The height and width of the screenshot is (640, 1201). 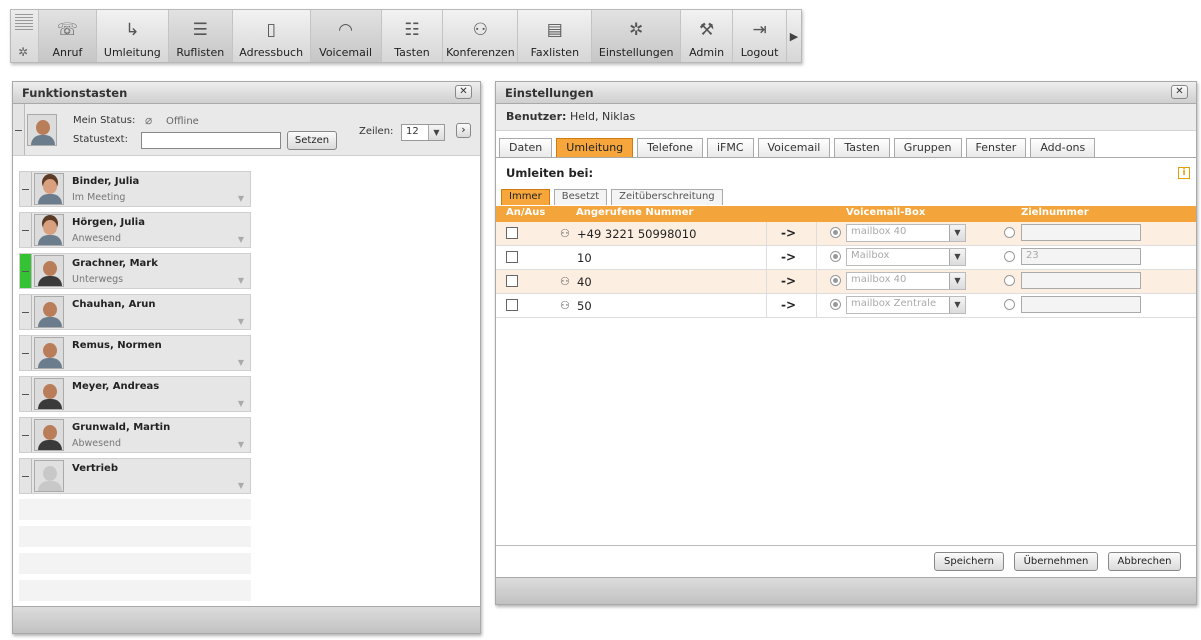 I want to click on toolbar-settings-icon: ✲, so click(x=23, y=52).